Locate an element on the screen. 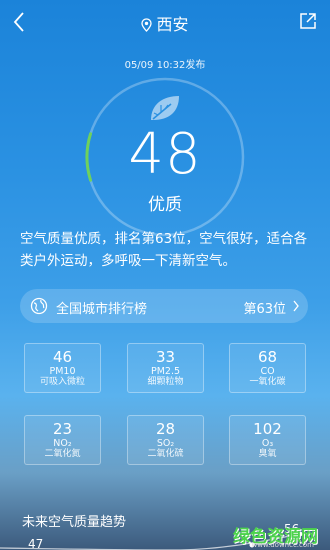 The image size is (330, 550). pollutant-name: PM2.5 is located at coordinates (165, 371).